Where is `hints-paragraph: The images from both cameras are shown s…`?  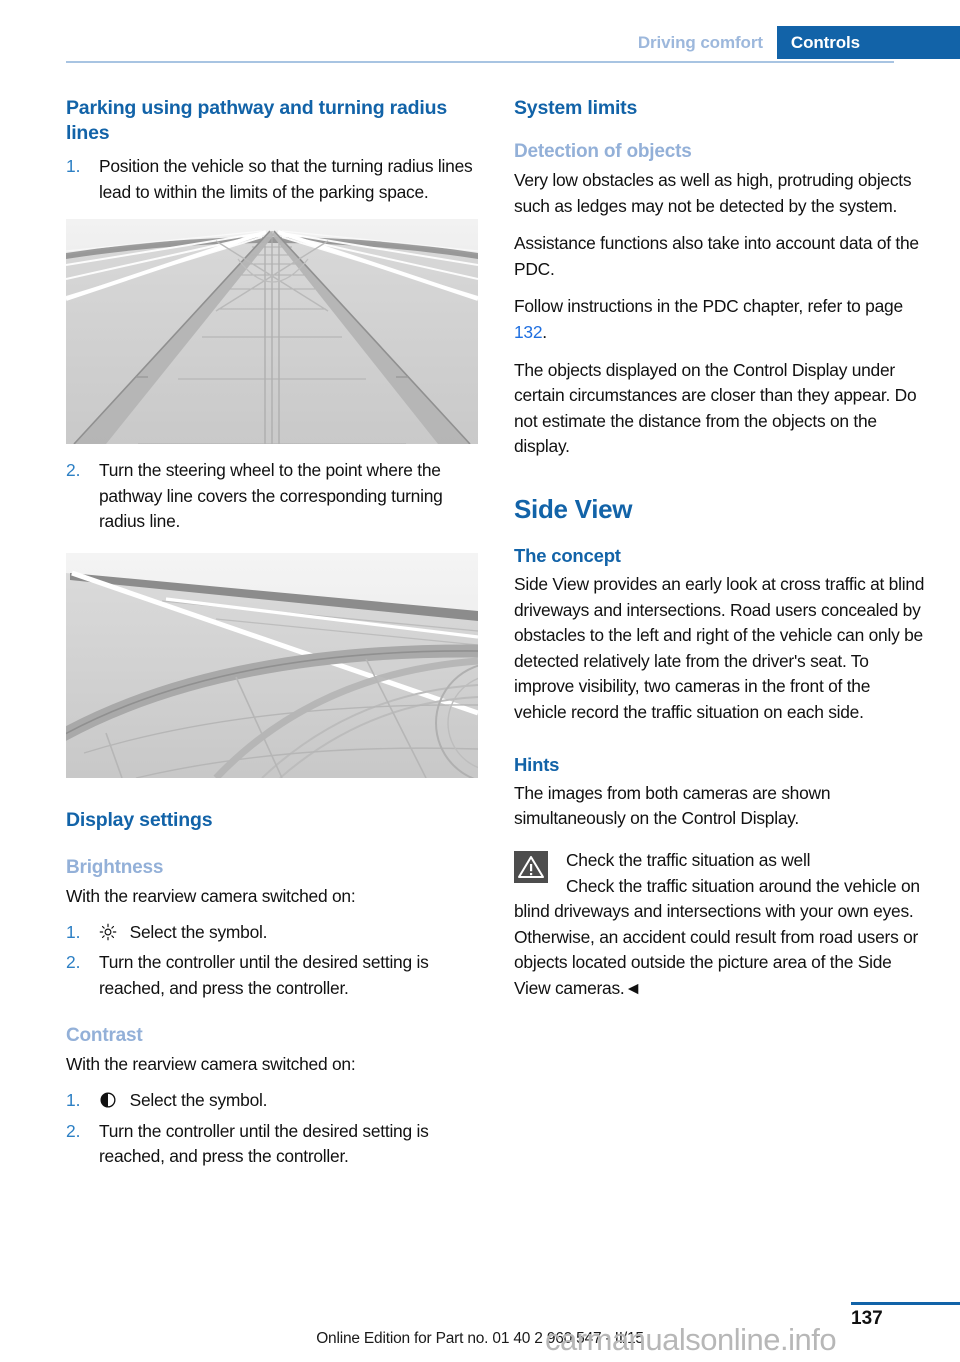
hints-paragraph: The images from both cameras are shown s… is located at coordinates (672, 805).